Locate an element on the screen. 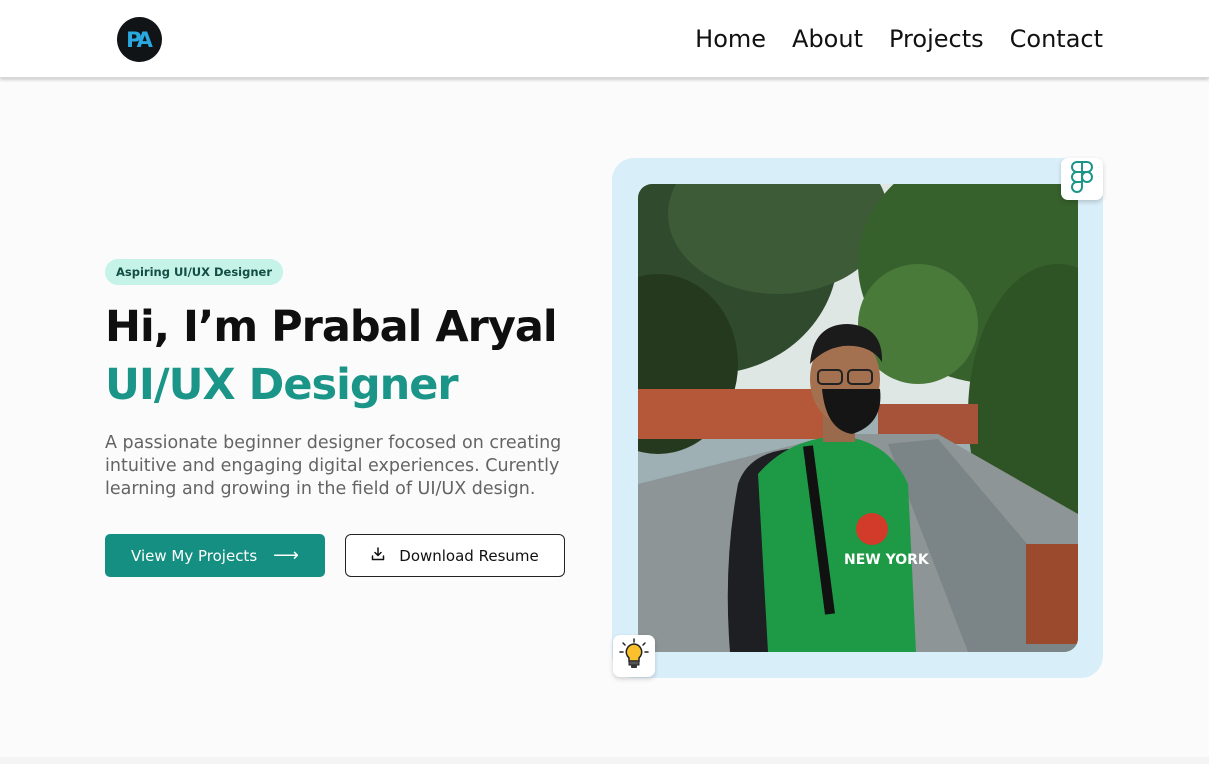  hero-greeting: Hi, I’m Prabal Aryal is located at coordinates (331, 327).